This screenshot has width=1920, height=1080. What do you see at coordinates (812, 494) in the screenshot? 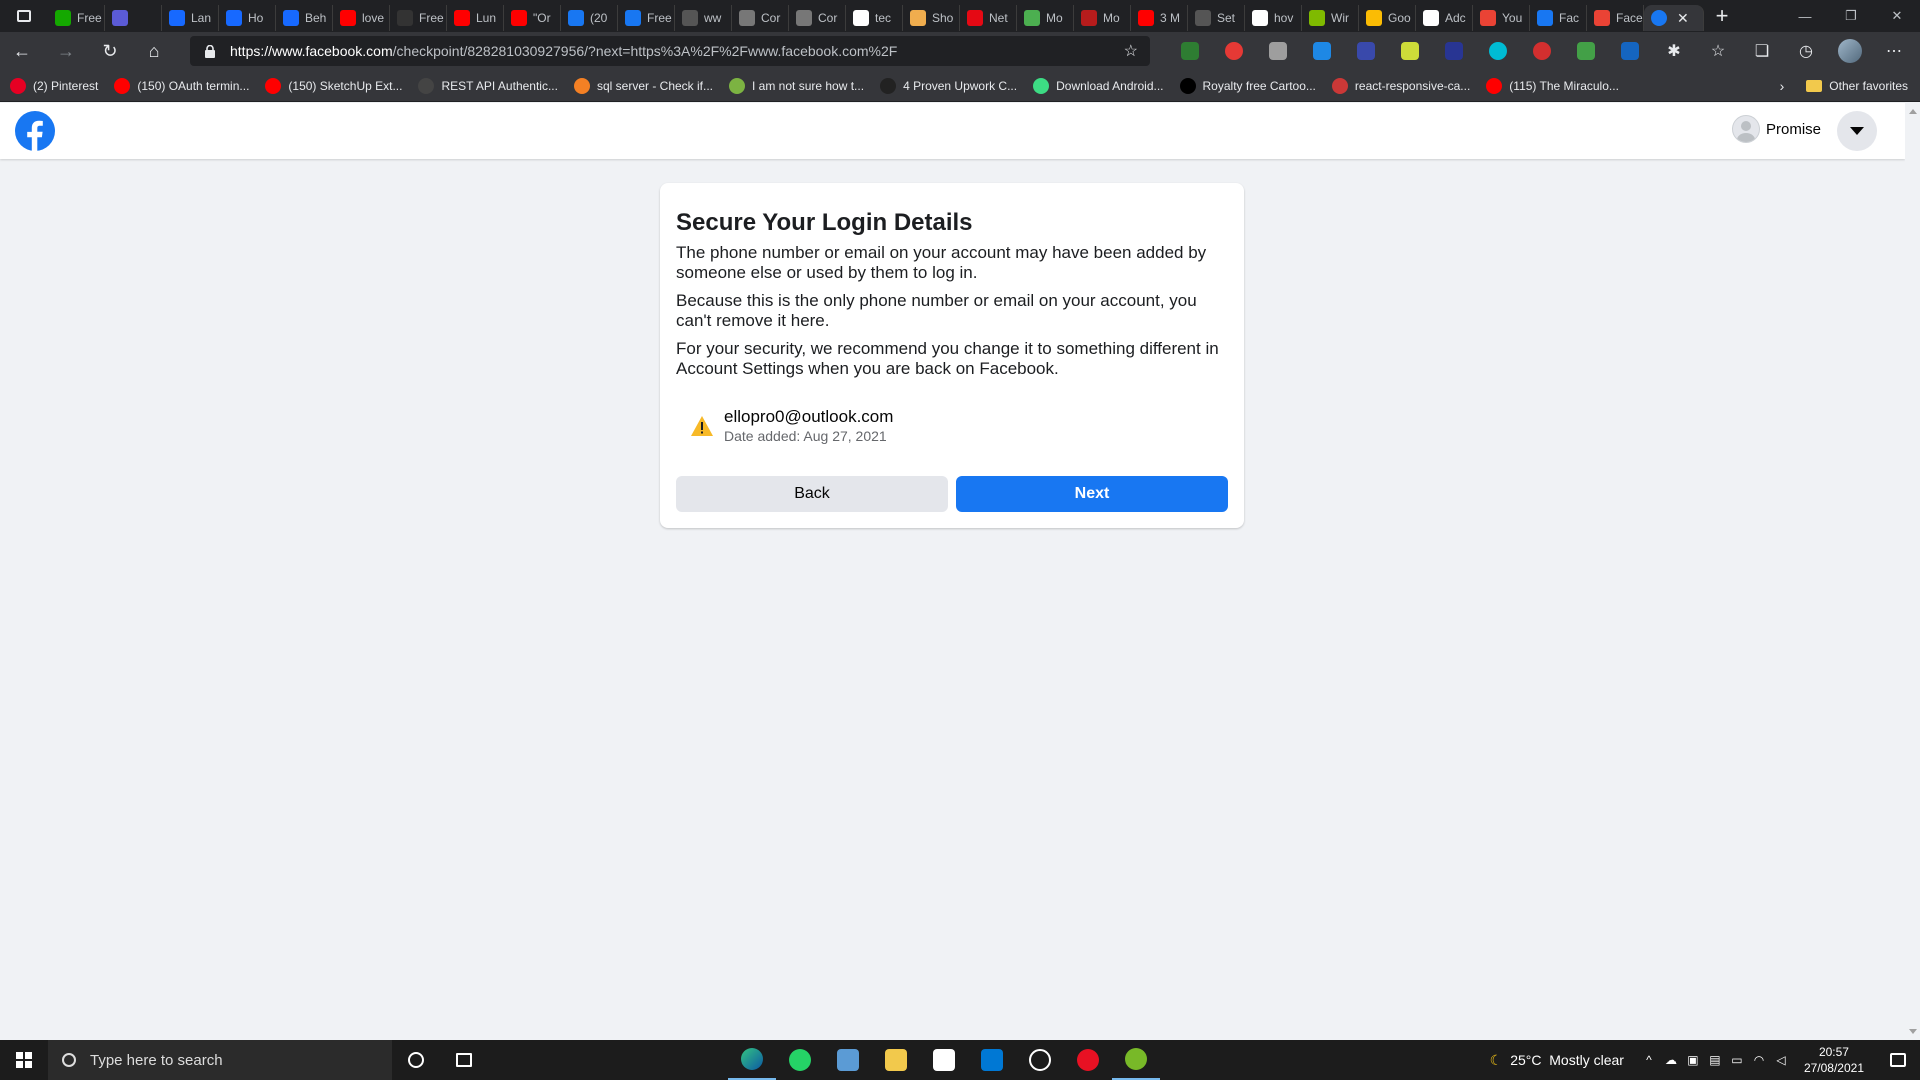
I see `back-button: Back` at bounding box center [812, 494].